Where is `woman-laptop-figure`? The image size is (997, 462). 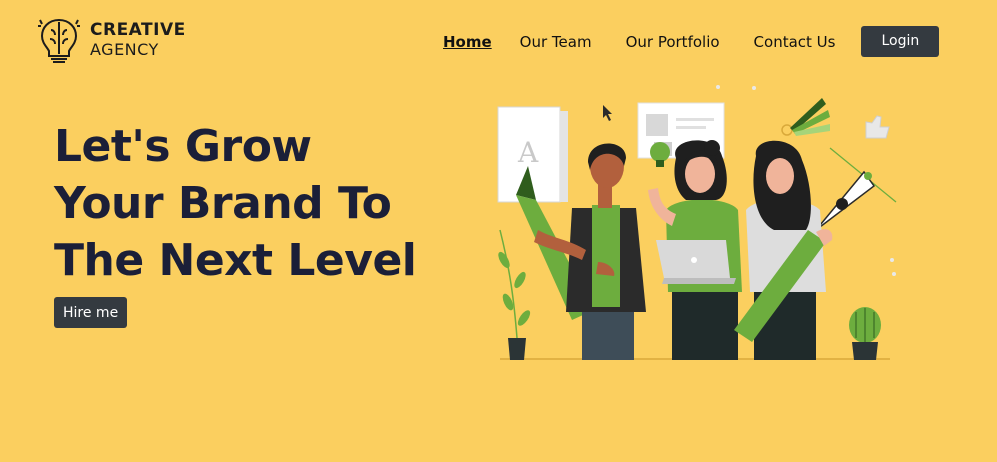 woman-laptop-figure is located at coordinates (695, 250).